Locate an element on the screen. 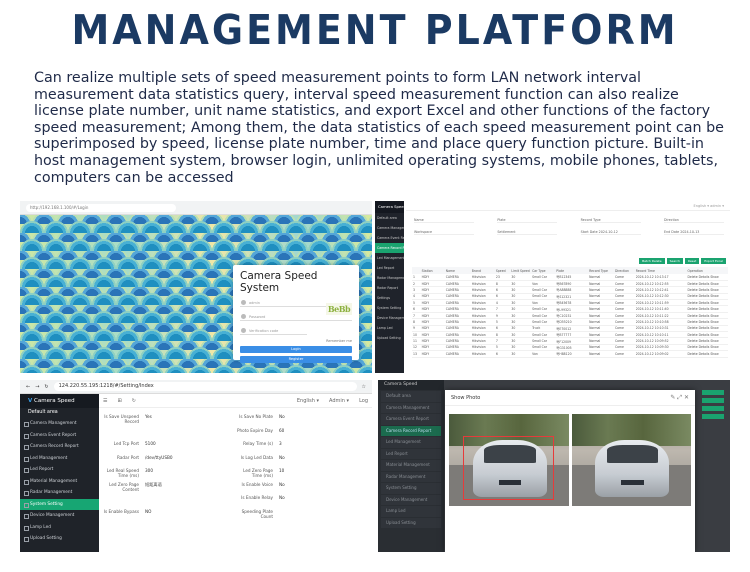 The width and height of the screenshot is (750, 572). captcha-image: BeBb is located at coordinates (339, 309).